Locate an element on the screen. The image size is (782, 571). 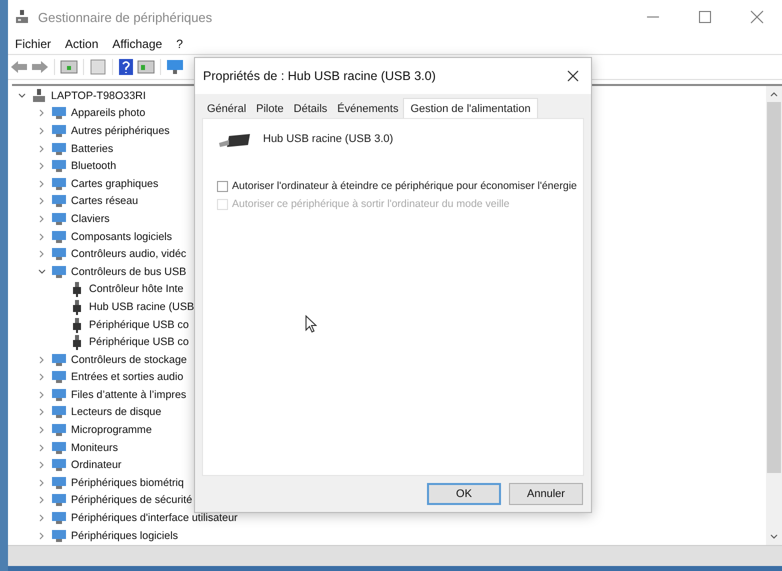
ok-button: OK is located at coordinates (464, 494).